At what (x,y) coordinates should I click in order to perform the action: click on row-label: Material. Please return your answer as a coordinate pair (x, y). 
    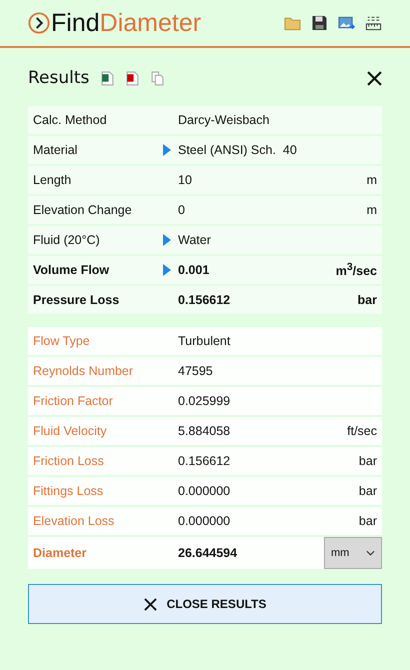
    Looking at the image, I should click on (55, 150).